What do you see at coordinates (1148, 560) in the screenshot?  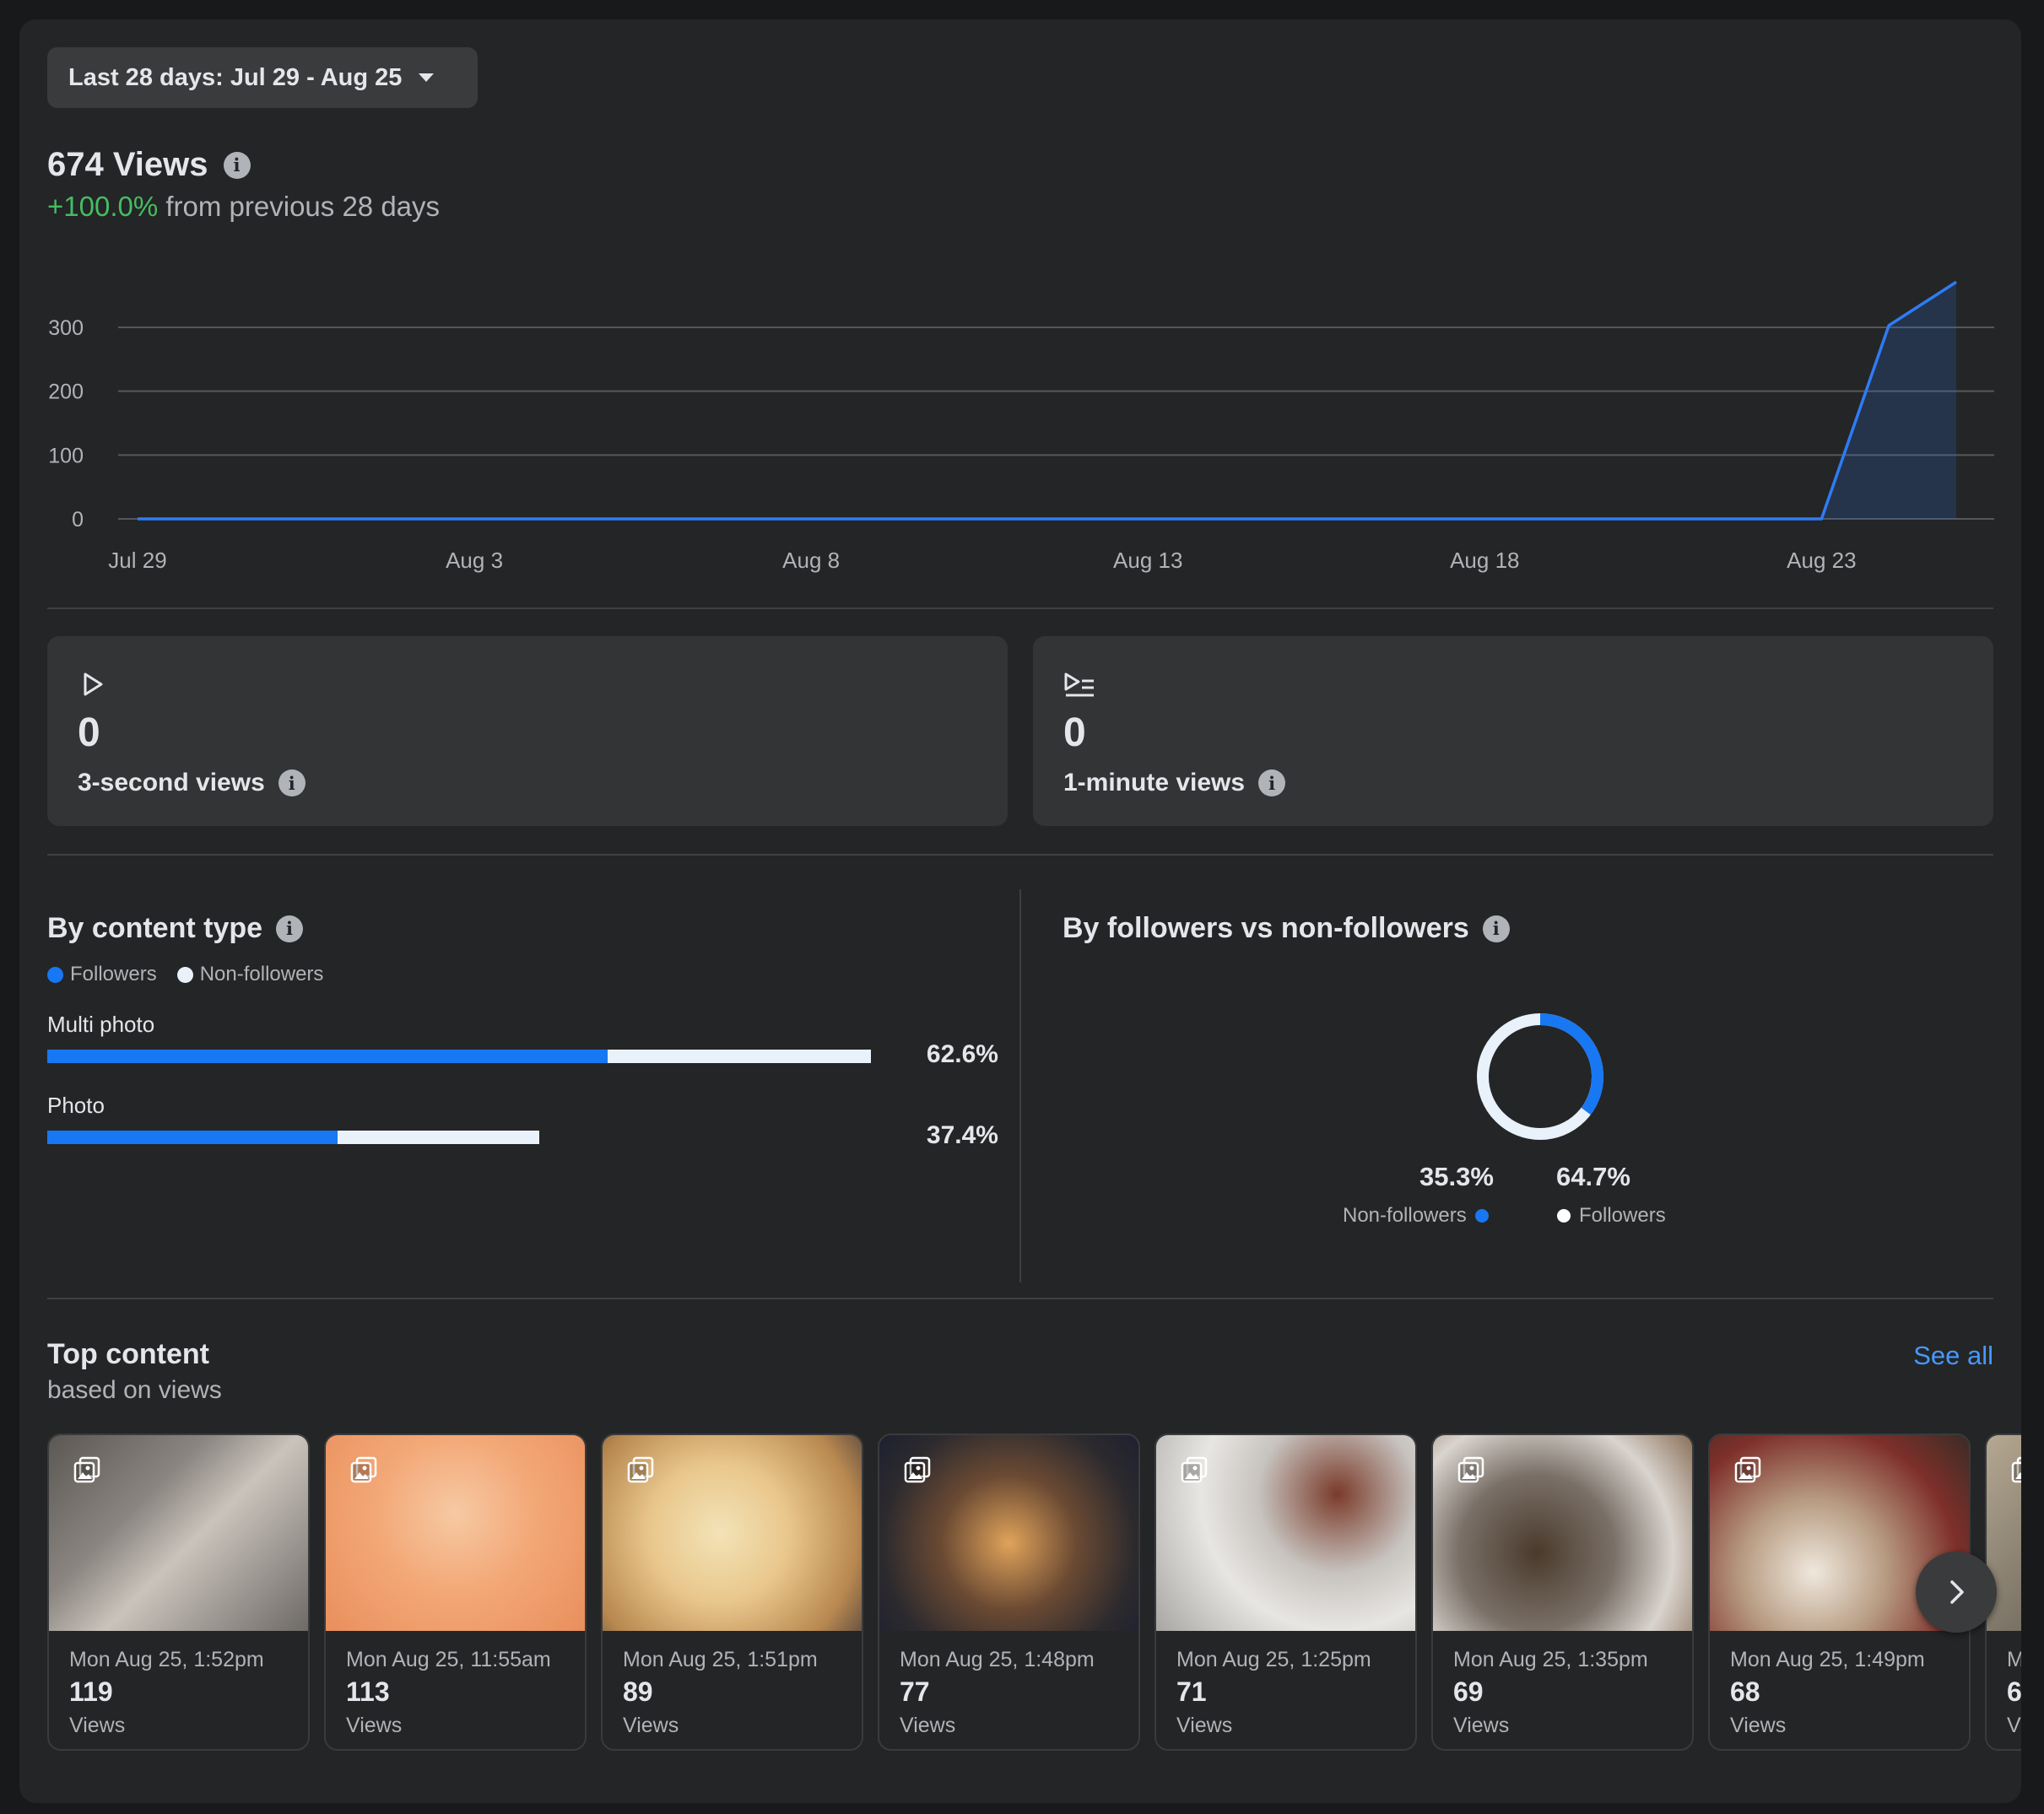 I see `x-tick-label: Aug 13` at bounding box center [1148, 560].